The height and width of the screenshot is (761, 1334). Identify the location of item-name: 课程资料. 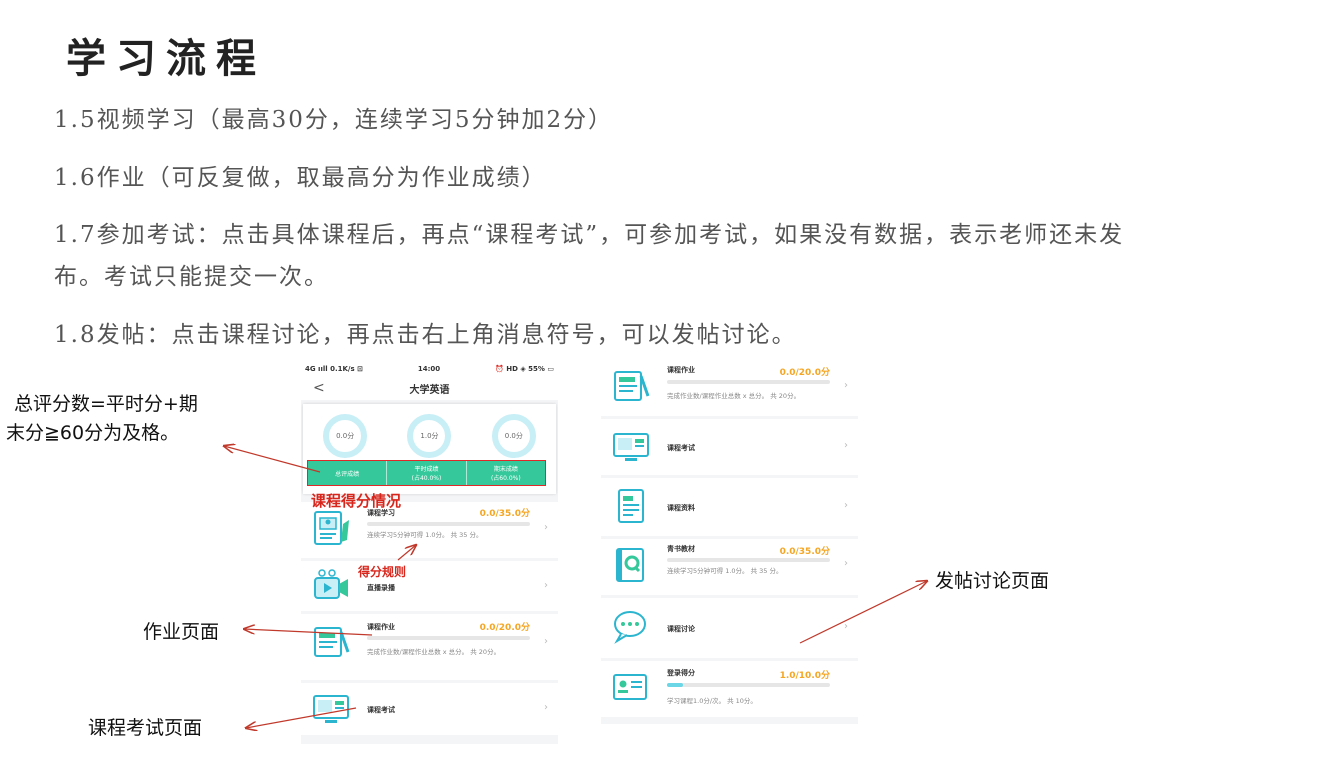
(681, 508).